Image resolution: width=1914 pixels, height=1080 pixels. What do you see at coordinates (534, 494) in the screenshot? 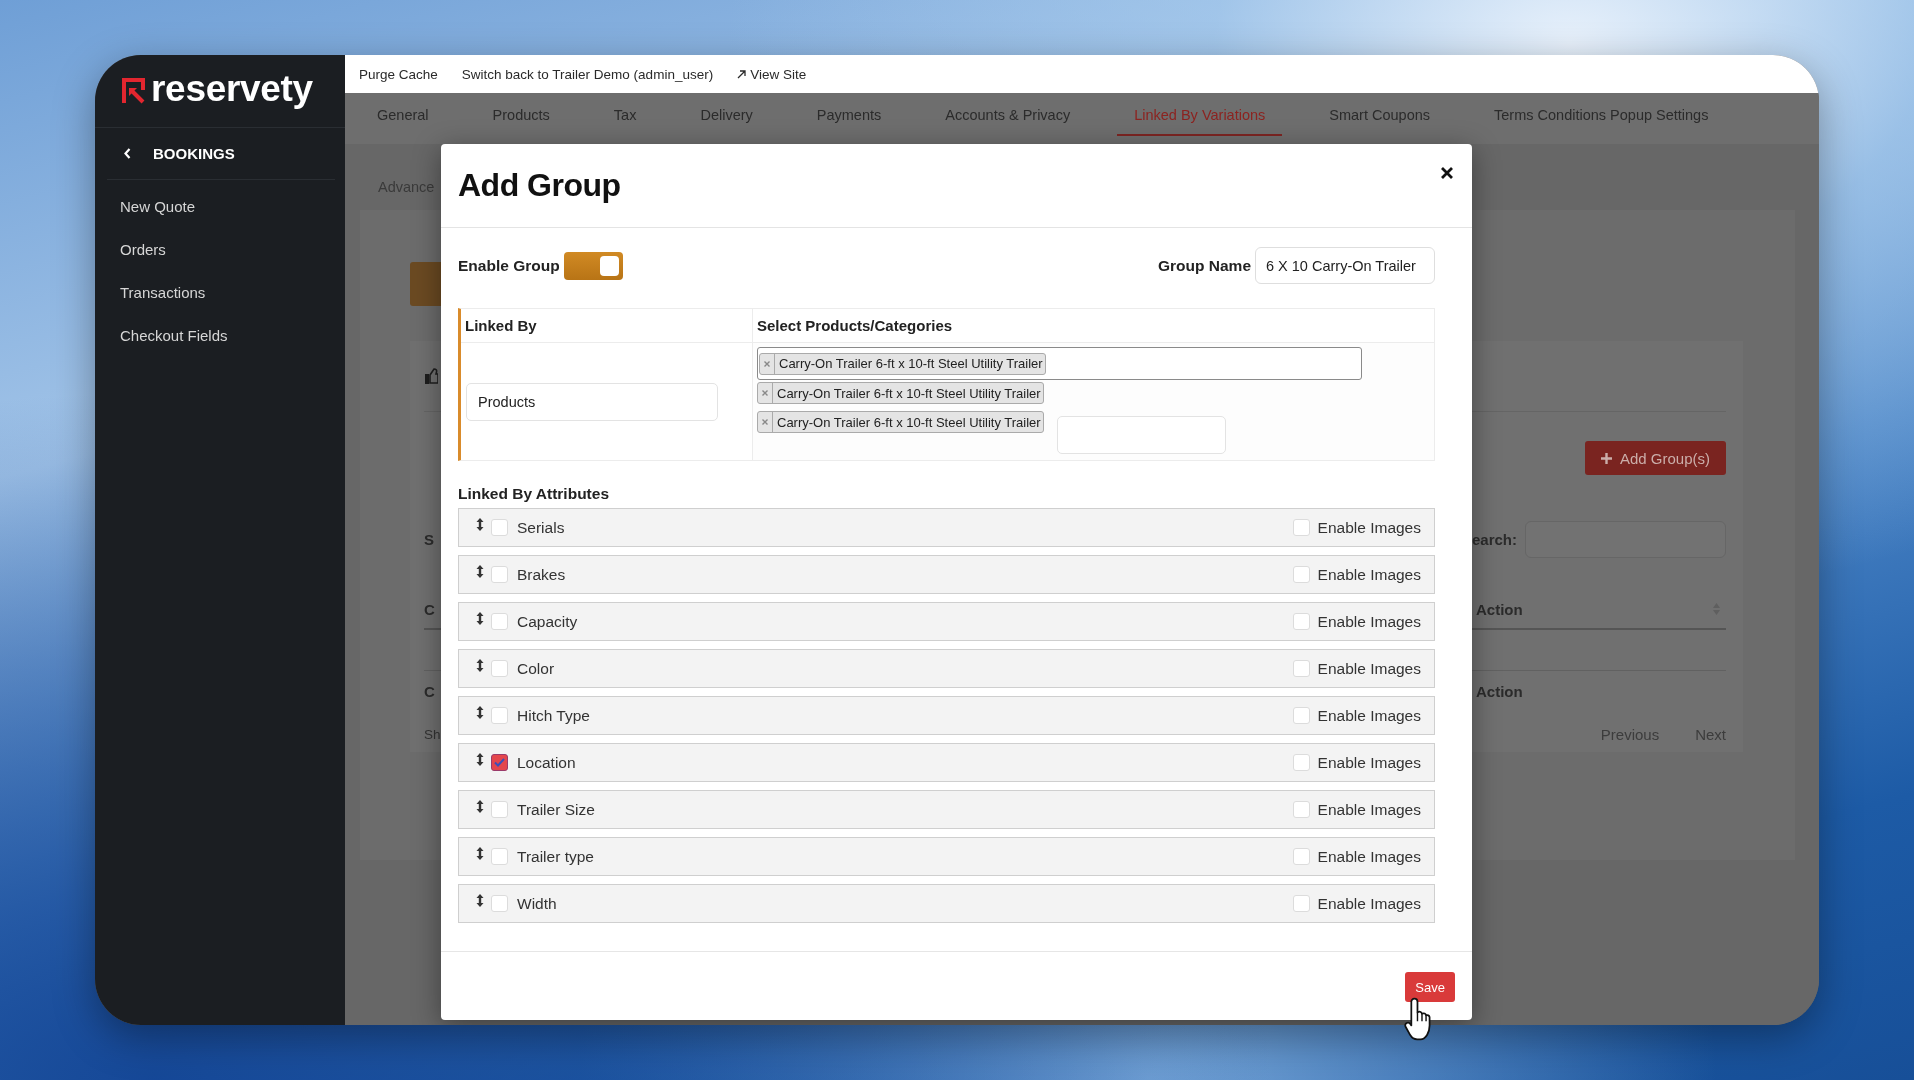
I see `section-title: Linked By Attributes` at bounding box center [534, 494].